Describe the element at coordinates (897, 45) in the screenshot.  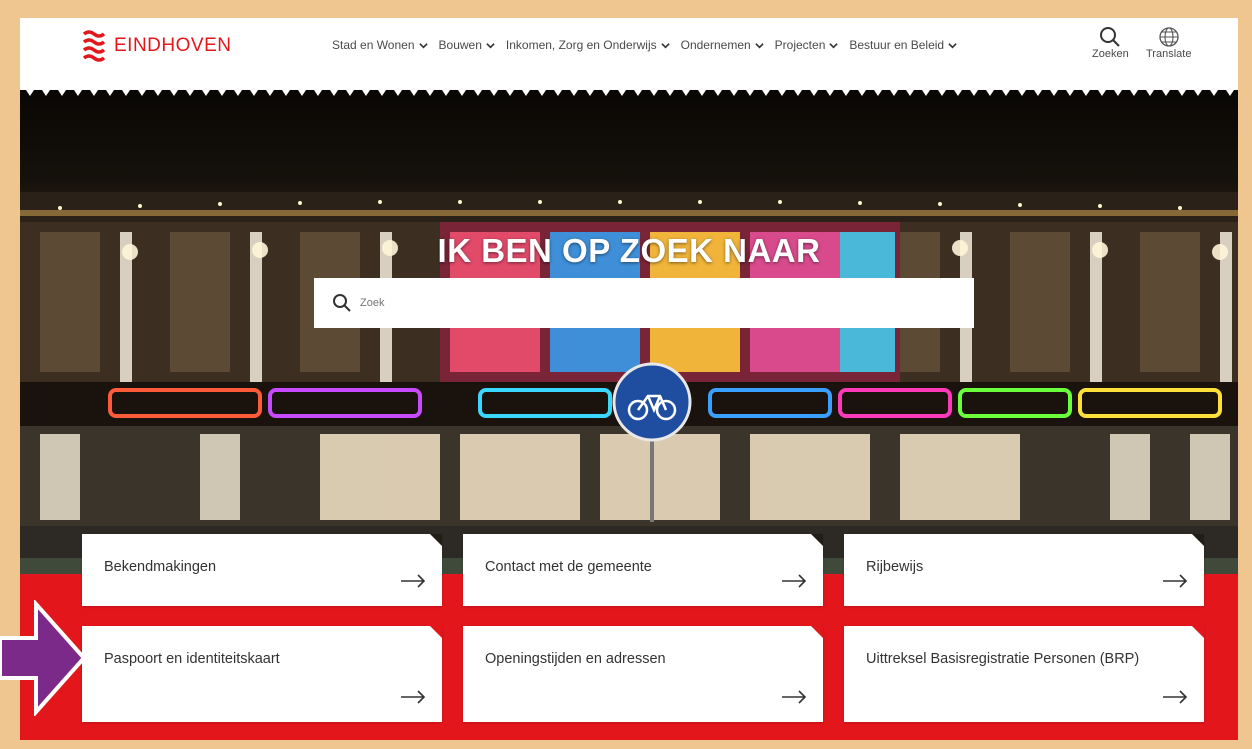
I see `nav-label: Bestuur en Beleid` at that location.